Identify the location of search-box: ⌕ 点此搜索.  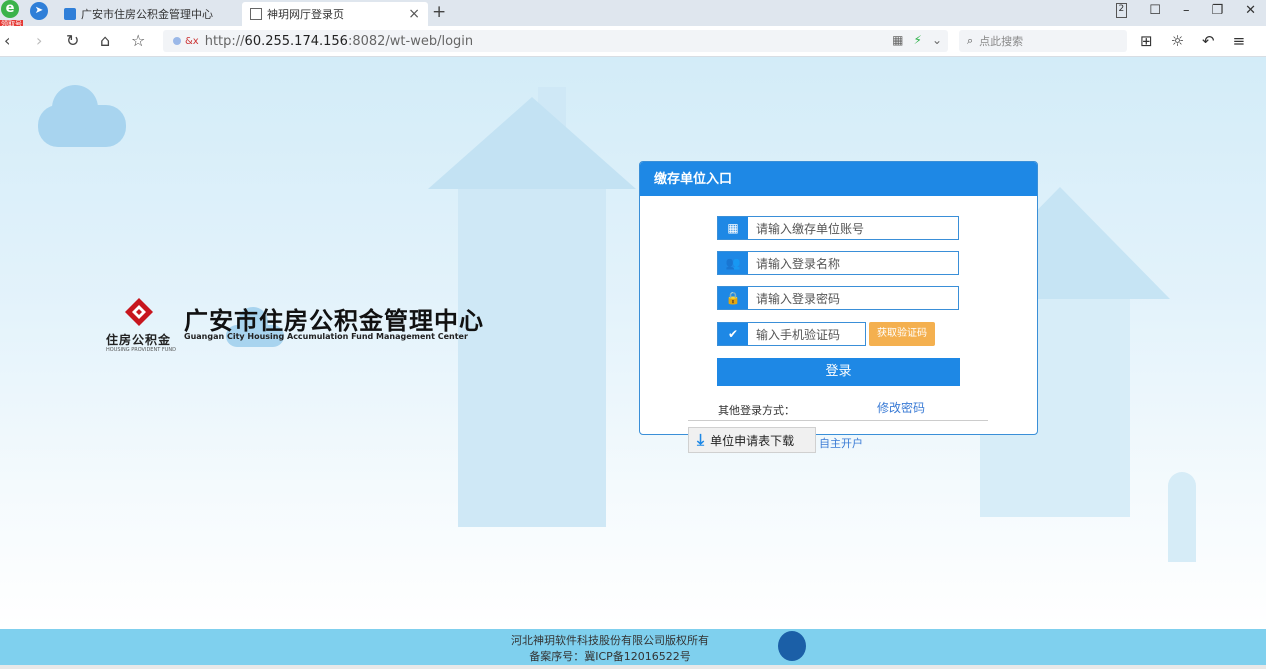
(1043, 41).